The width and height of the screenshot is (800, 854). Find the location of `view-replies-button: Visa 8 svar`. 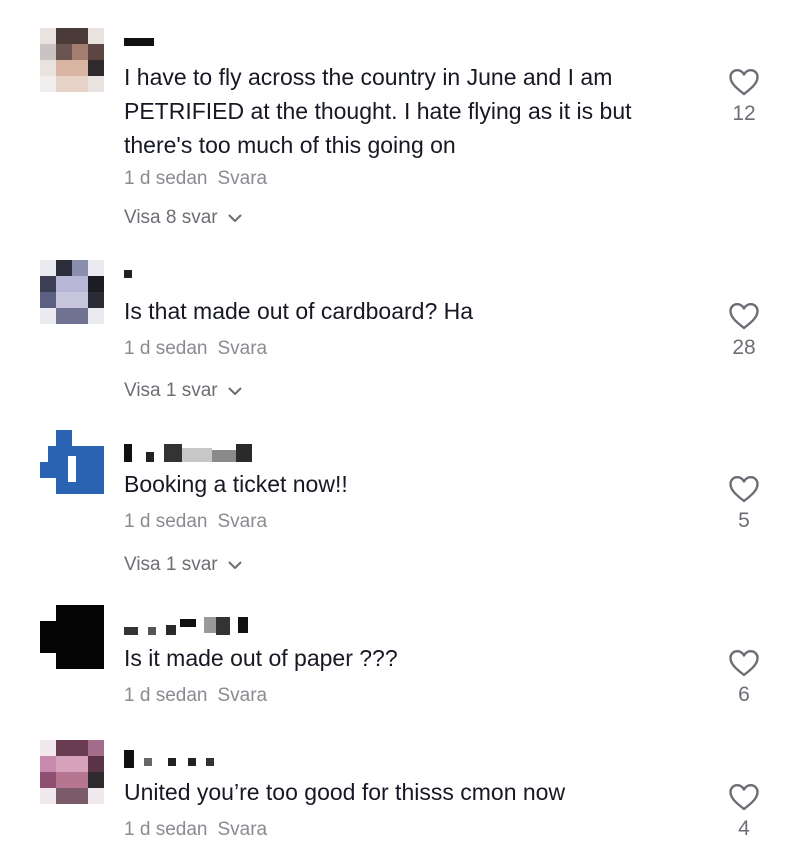

view-replies-button: Visa 8 svar is located at coordinates (183, 218).